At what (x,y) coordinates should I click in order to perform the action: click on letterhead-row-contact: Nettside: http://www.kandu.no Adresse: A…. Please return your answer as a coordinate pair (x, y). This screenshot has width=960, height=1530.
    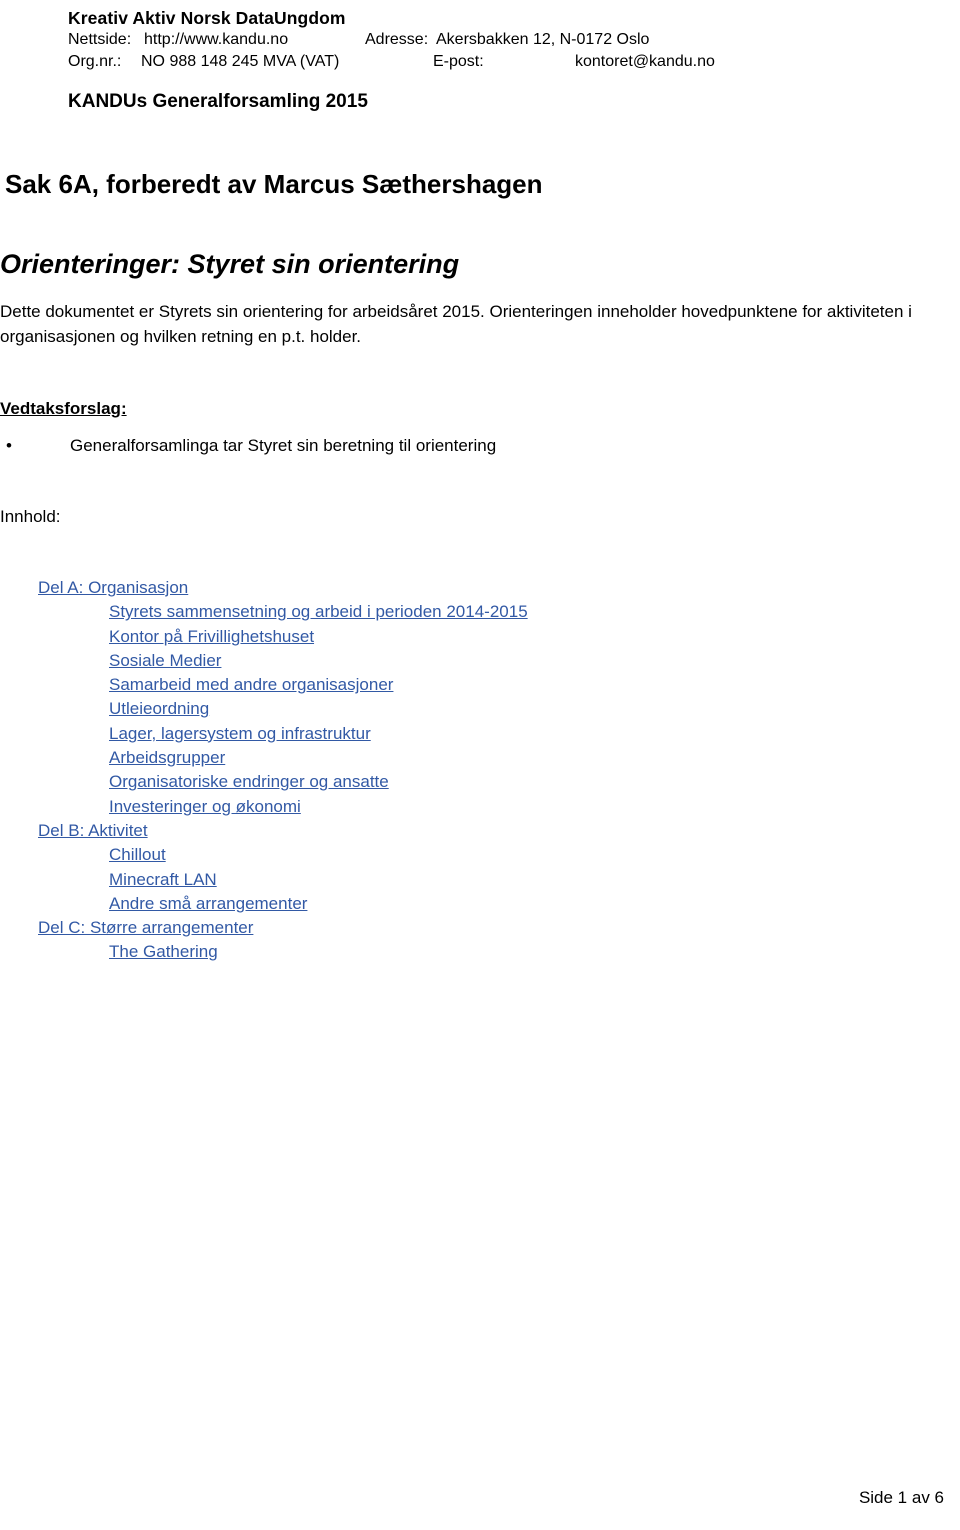
    Looking at the image, I should click on (508, 40).